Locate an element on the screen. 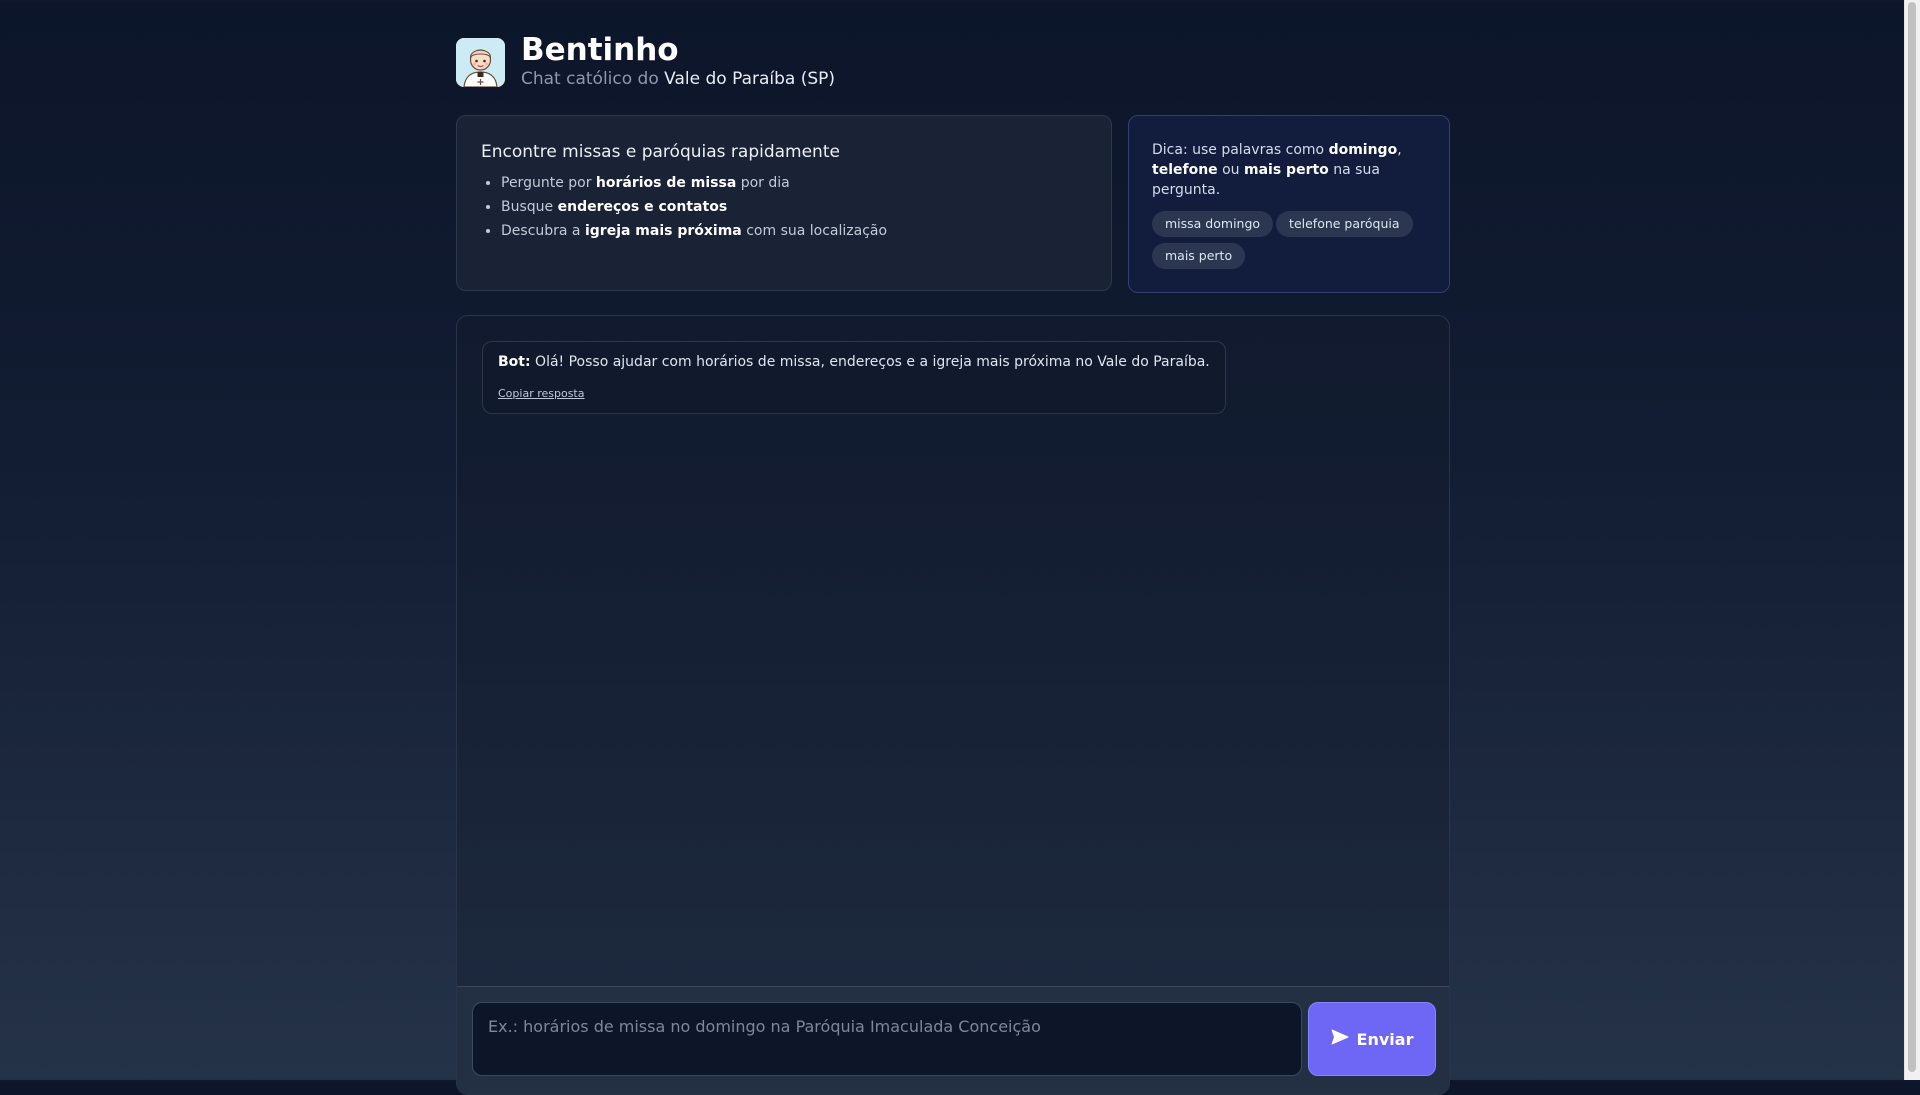 The height and width of the screenshot is (1095, 1920). chip-telefone-paroquia: telefone paróquia is located at coordinates (1344, 224).